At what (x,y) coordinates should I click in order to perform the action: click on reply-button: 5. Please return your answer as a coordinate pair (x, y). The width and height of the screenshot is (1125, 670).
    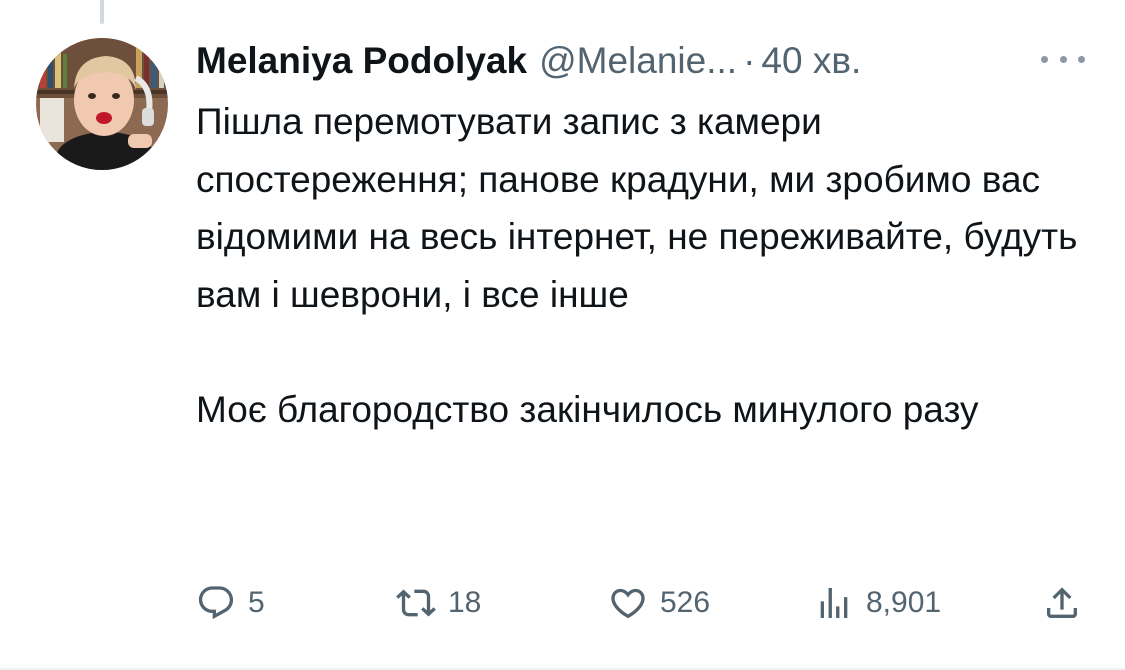
    Looking at the image, I should click on (230, 603).